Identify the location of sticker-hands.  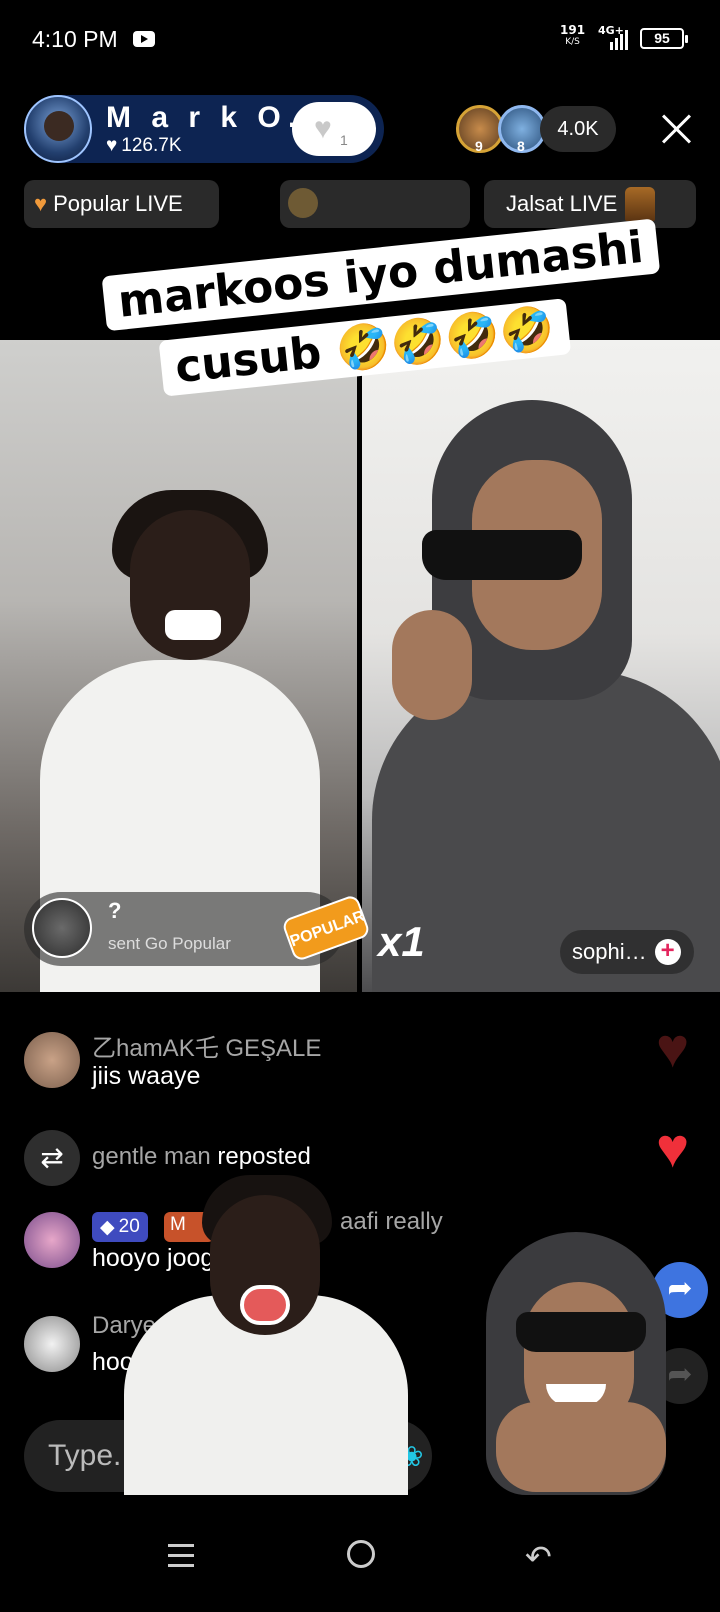
(581, 1447).